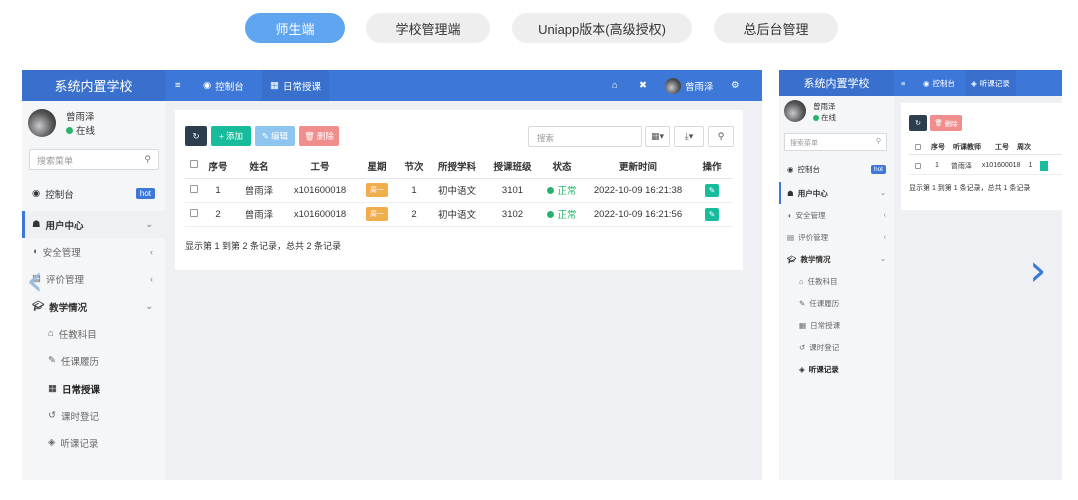  I want to click on columns-button: ▦▾, so click(657, 136).